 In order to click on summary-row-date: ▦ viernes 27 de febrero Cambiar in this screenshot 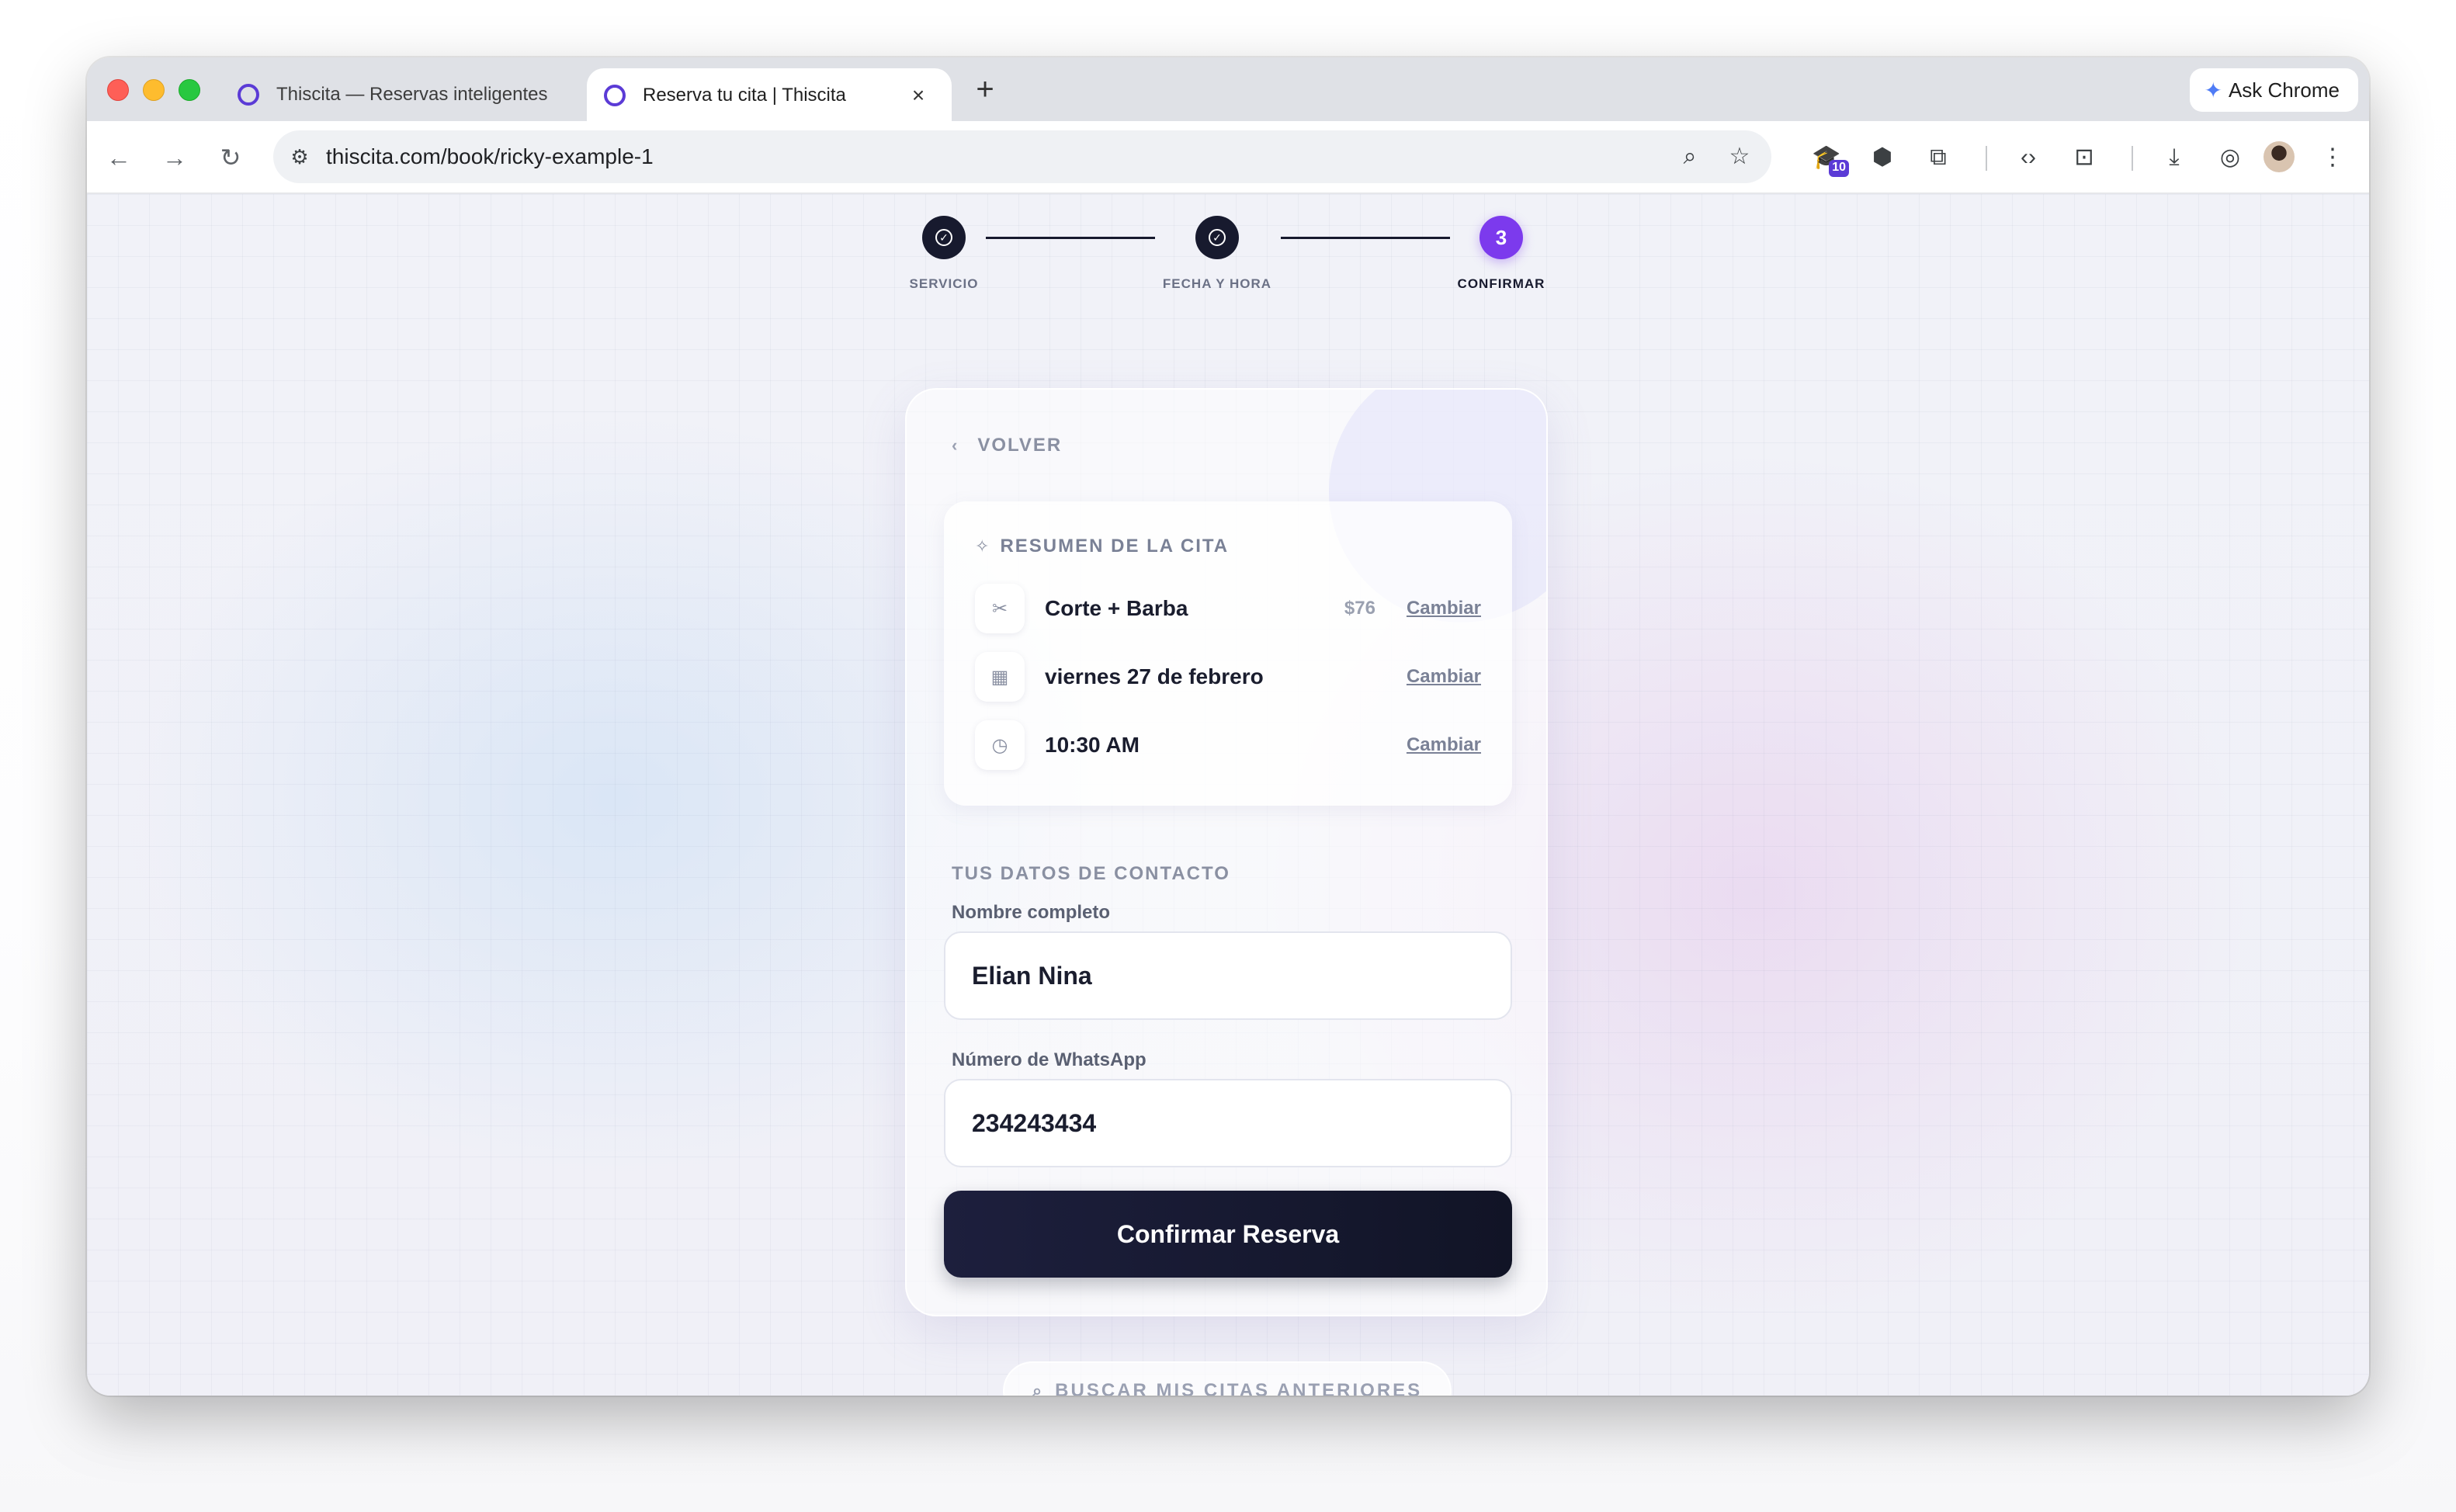, I will do `click(1228, 677)`.